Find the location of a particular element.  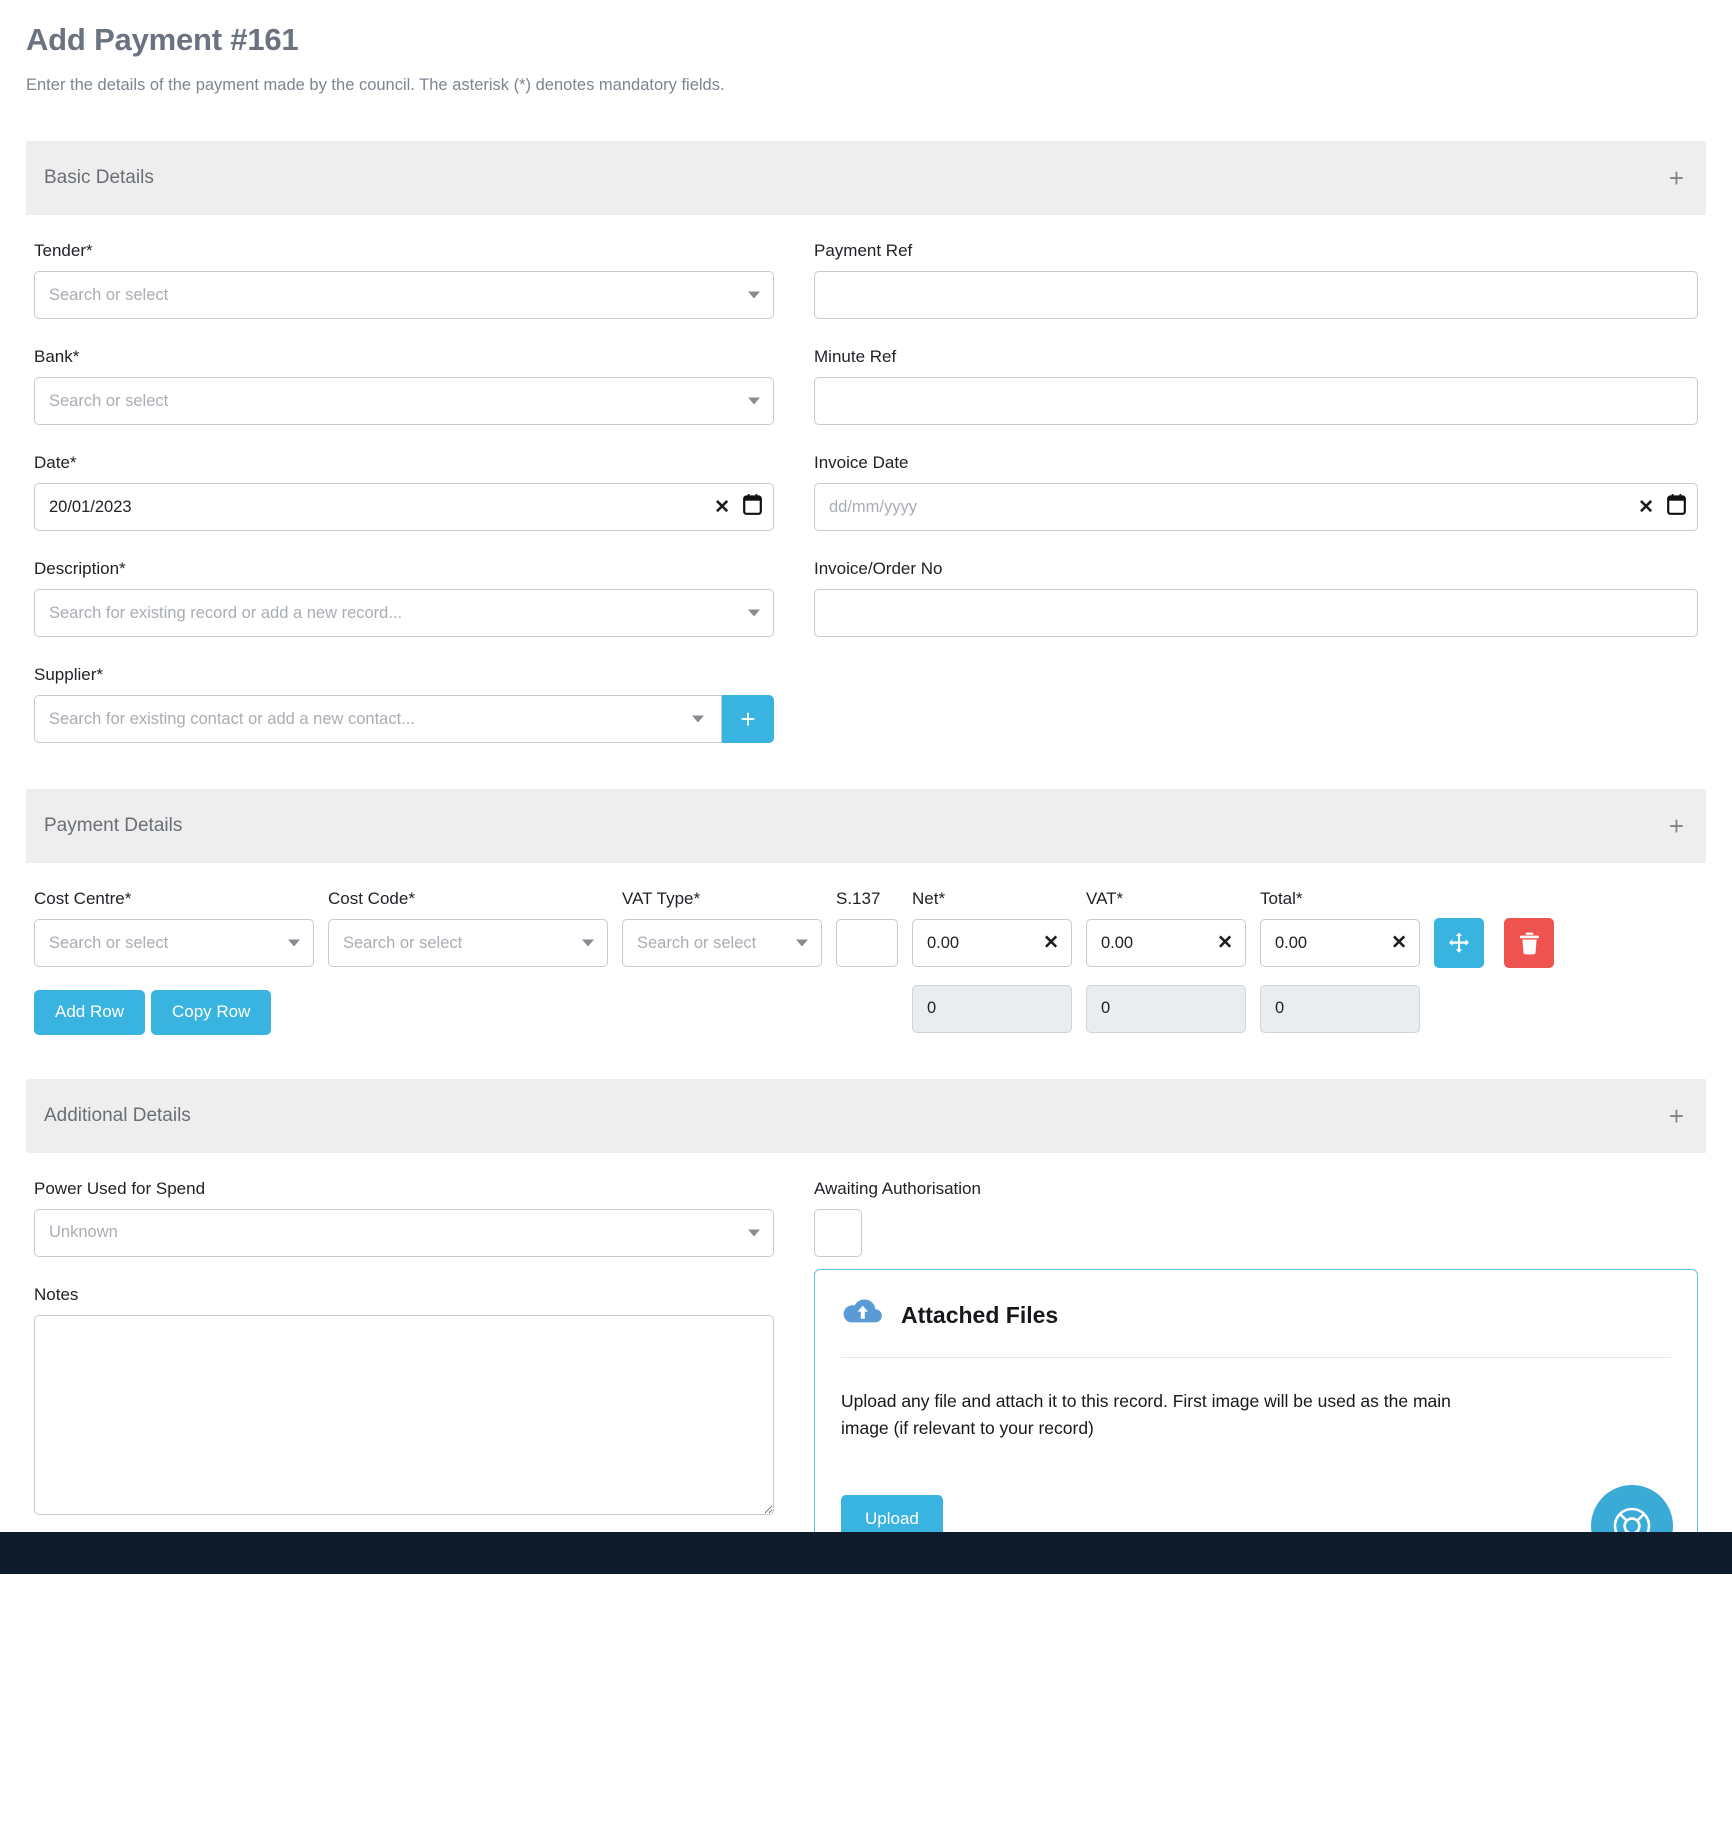

field-power-used: Power Used for Spend is located at coordinates (404, 1218).